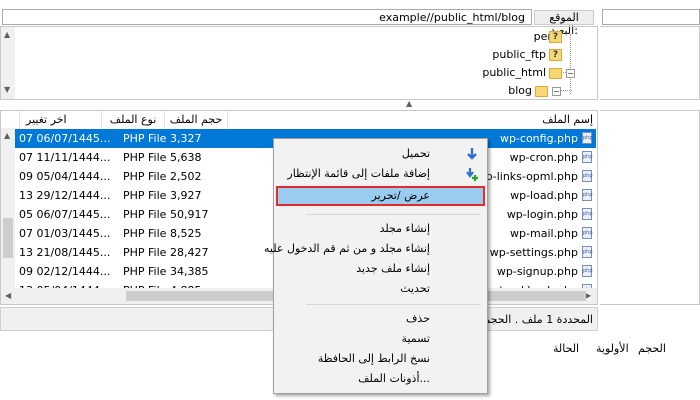  I want to click on file-list-vscrollbar: ▲, so click(8, 208).